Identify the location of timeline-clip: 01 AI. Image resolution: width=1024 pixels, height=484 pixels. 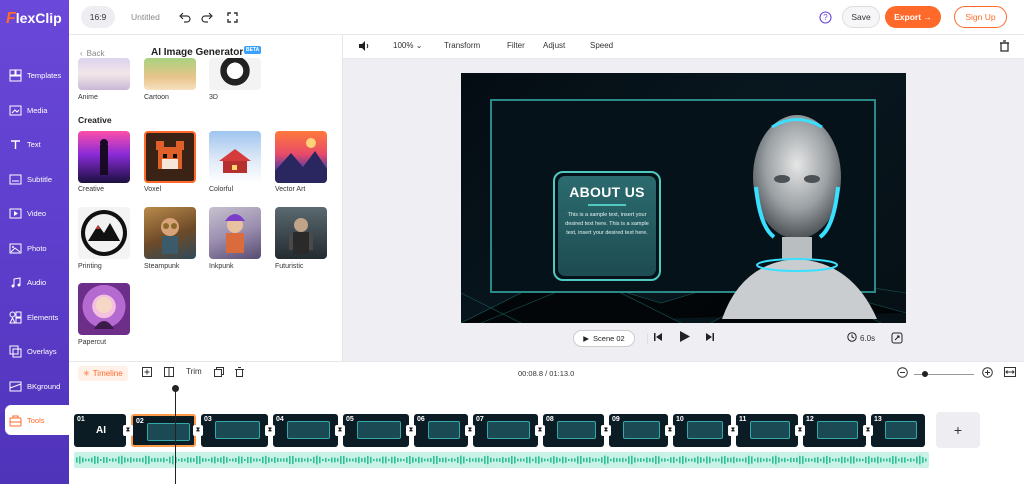
(100, 430).